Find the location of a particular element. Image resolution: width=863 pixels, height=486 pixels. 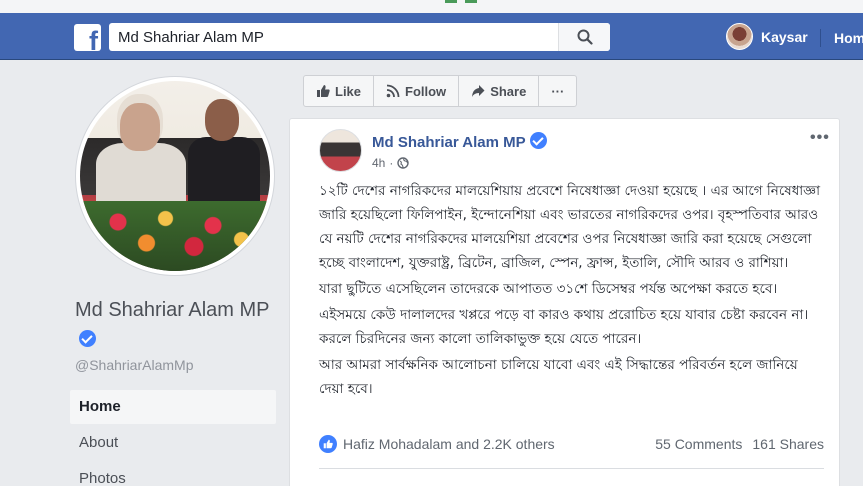

post-divider is located at coordinates (571, 468).